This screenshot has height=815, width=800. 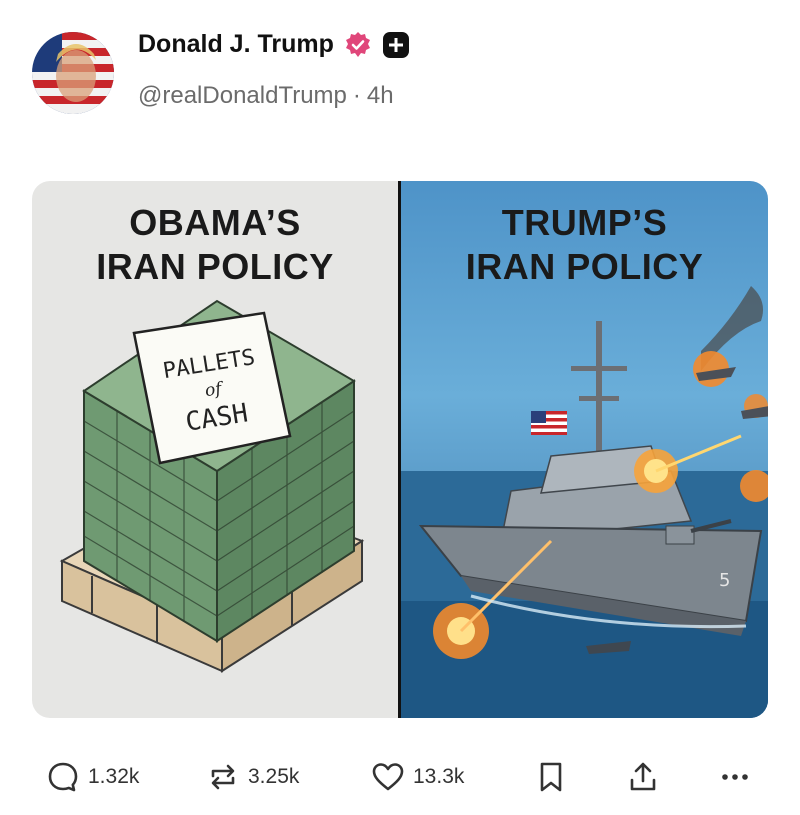 I want to click on right-title-line2: IRAN POLICY, so click(x=584, y=266).